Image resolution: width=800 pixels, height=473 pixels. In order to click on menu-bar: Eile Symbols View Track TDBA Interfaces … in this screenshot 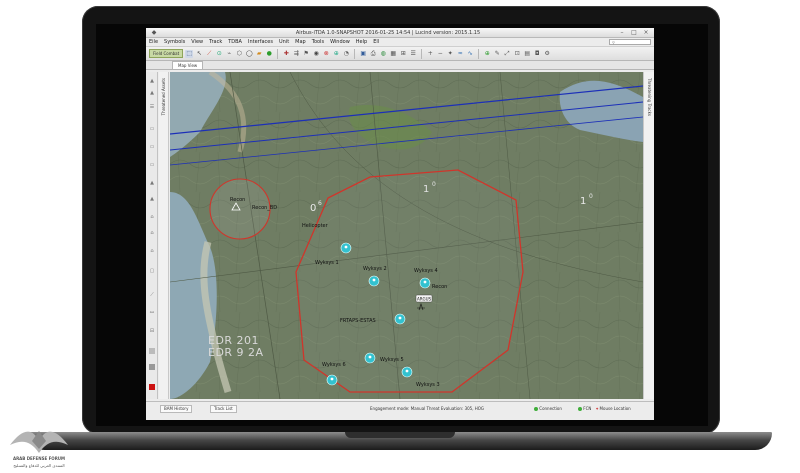, I will do `click(400, 42)`.